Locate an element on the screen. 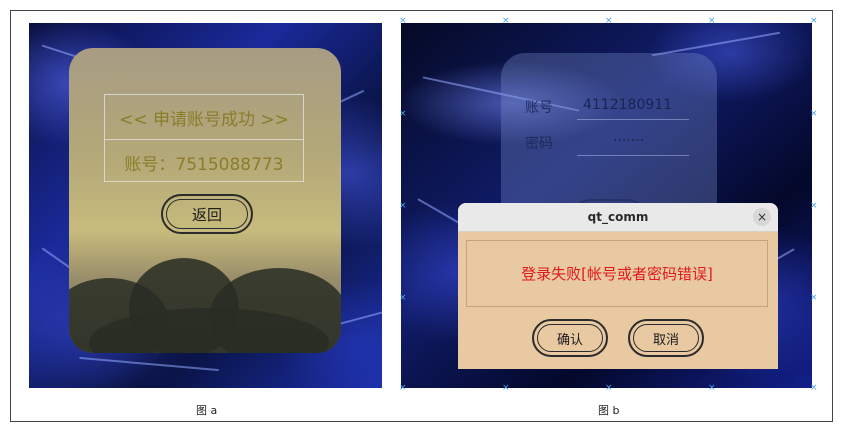 The height and width of the screenshot is (435, 845). dialog-titlebar: qt_comm × is located at coordinates (618, 217).